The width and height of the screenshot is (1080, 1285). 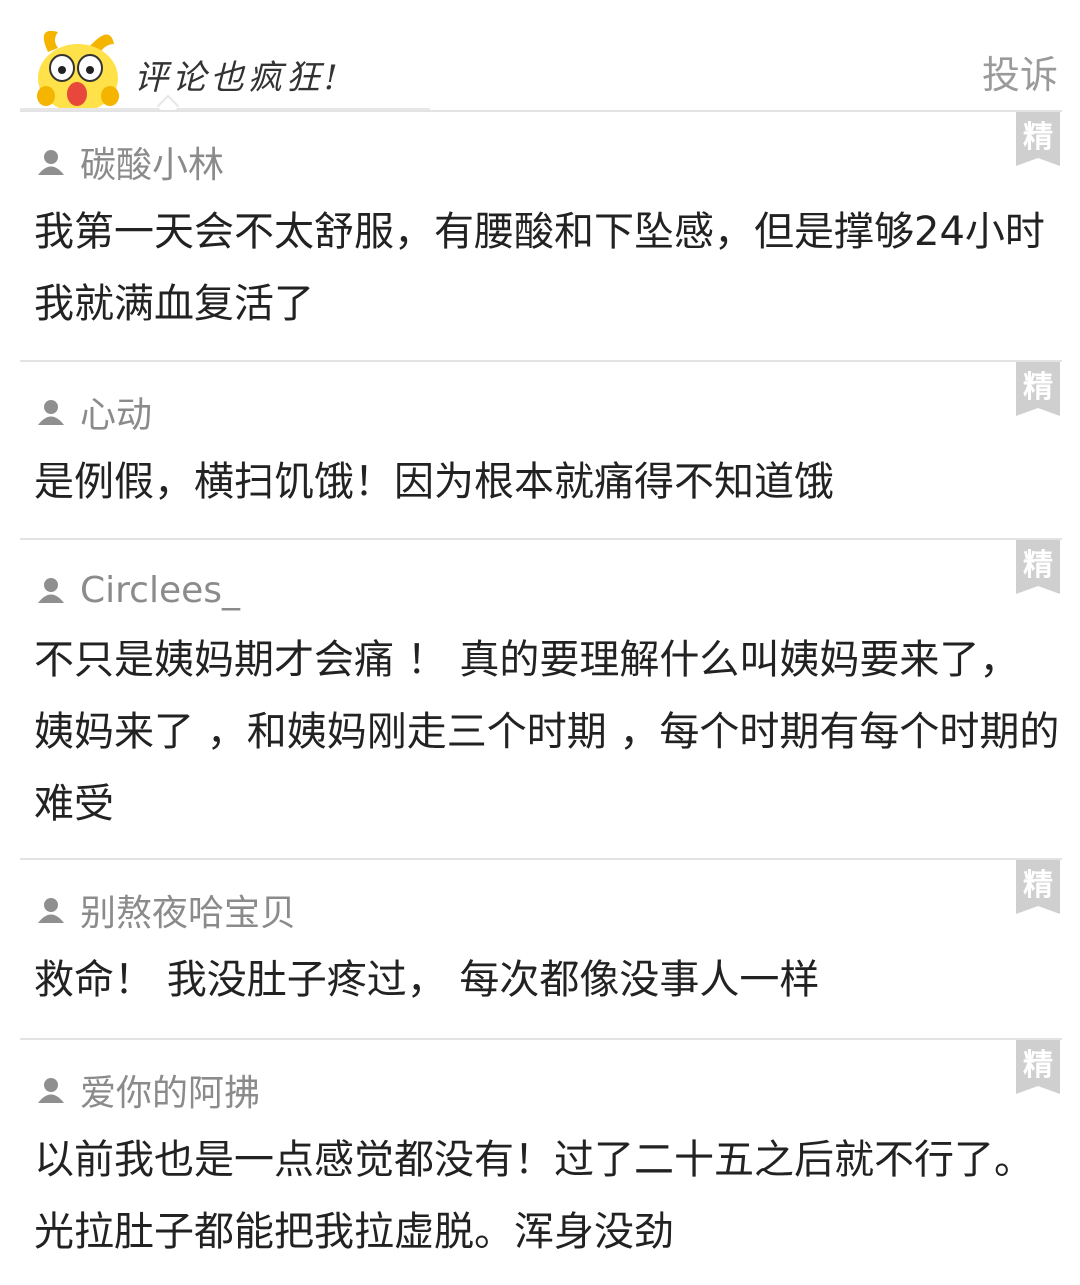 I want to click on comment-user: 碳酸小林, so click(x=130, y=163).